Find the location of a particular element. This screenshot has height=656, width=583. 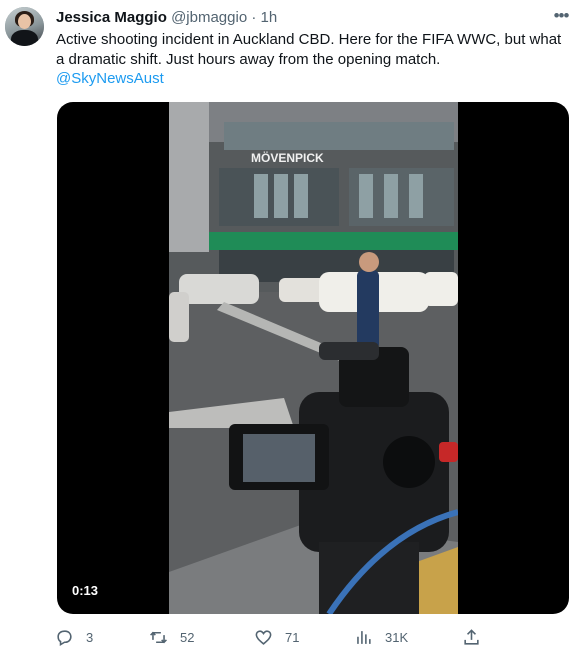

avatar is located at coordinates (24, 26).